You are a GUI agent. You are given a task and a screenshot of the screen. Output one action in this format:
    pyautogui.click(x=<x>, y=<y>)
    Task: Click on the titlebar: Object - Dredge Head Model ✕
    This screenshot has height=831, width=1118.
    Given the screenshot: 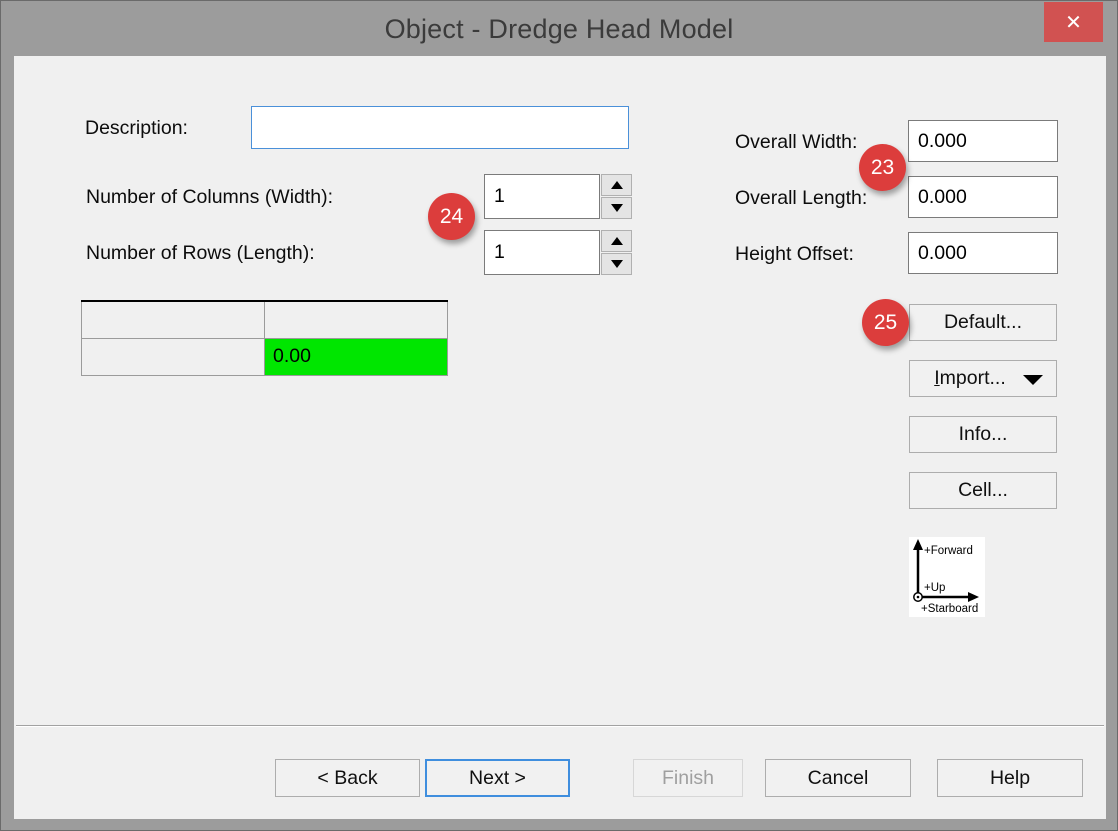 What is the action you would take?
    pyautogui.click(x=559, y=28)
    